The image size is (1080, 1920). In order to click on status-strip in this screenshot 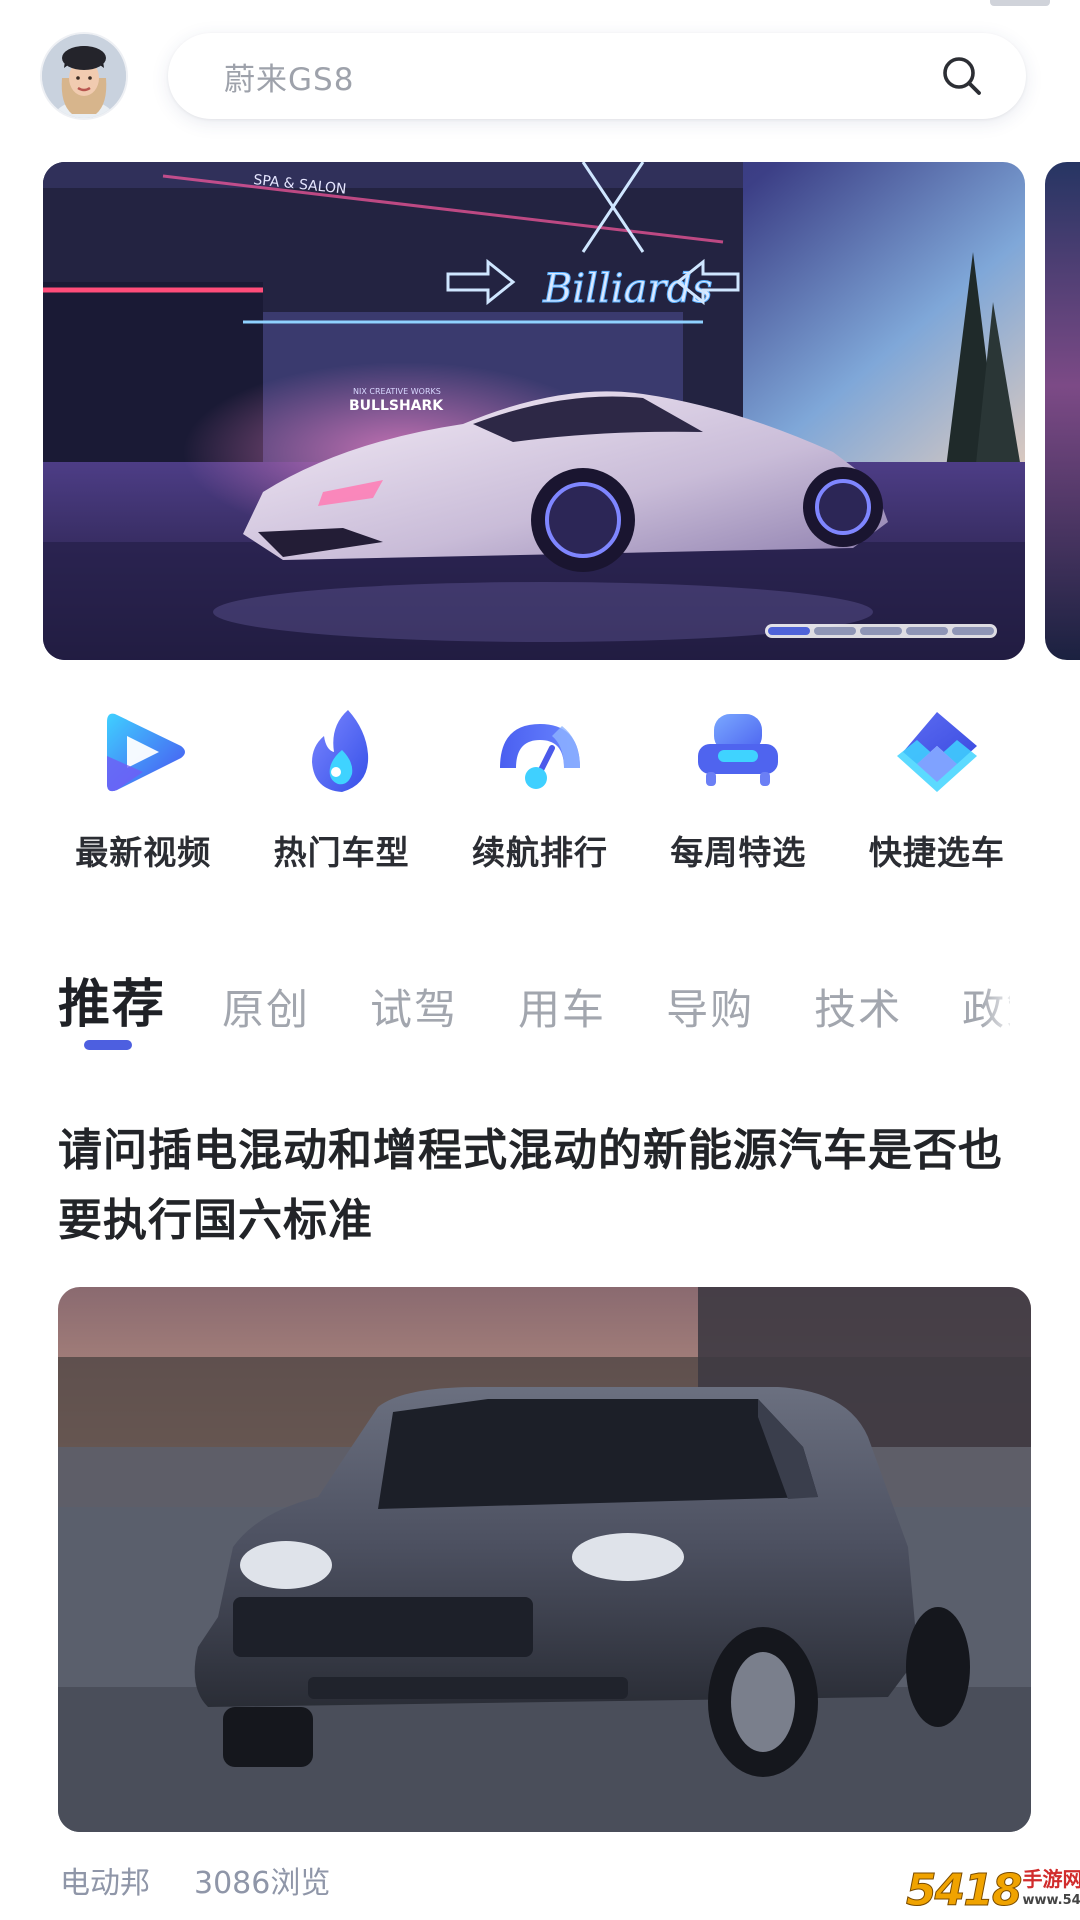, I will do `click(1020, 3)`.